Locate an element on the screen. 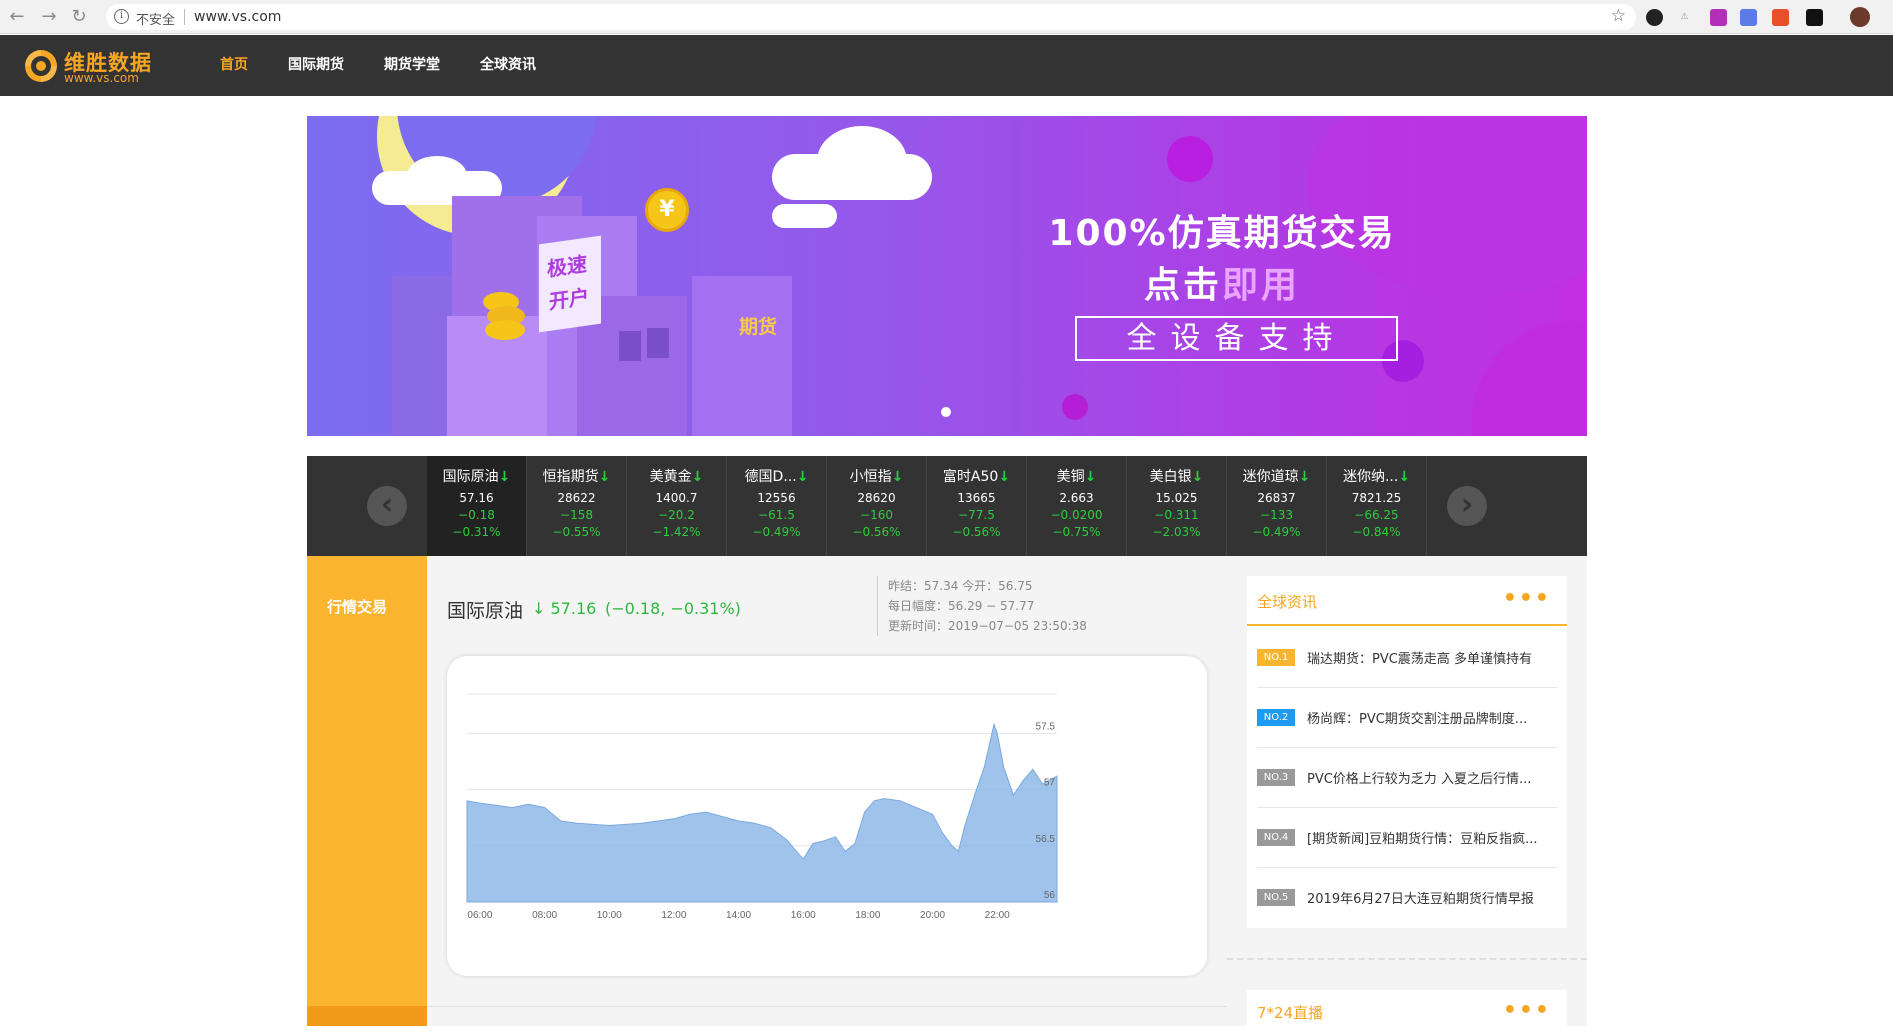  news-header: 全球资讯 ••• is located at coordinates (1407, 601).